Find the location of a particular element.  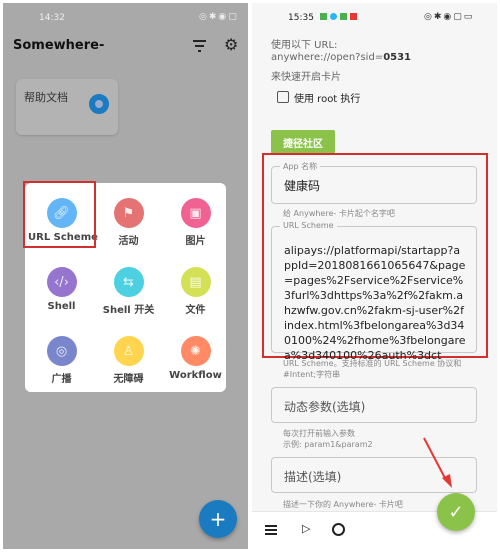

menu-item-图片: ▣ 图片 is located at coordinates (195, 220).